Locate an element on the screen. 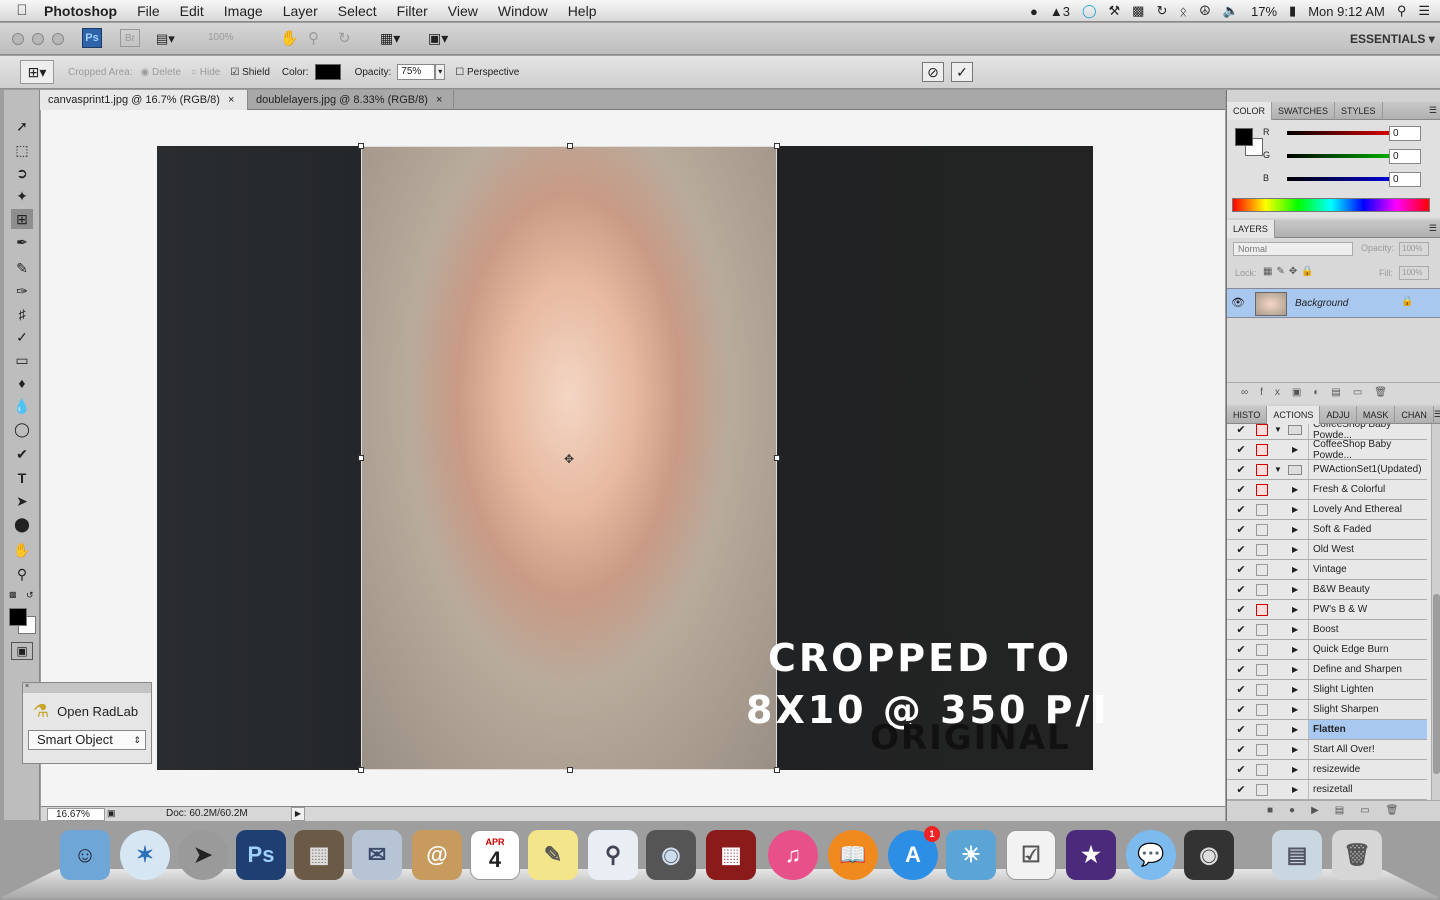  red-field: 0 is located at coordinates (1405, 133).